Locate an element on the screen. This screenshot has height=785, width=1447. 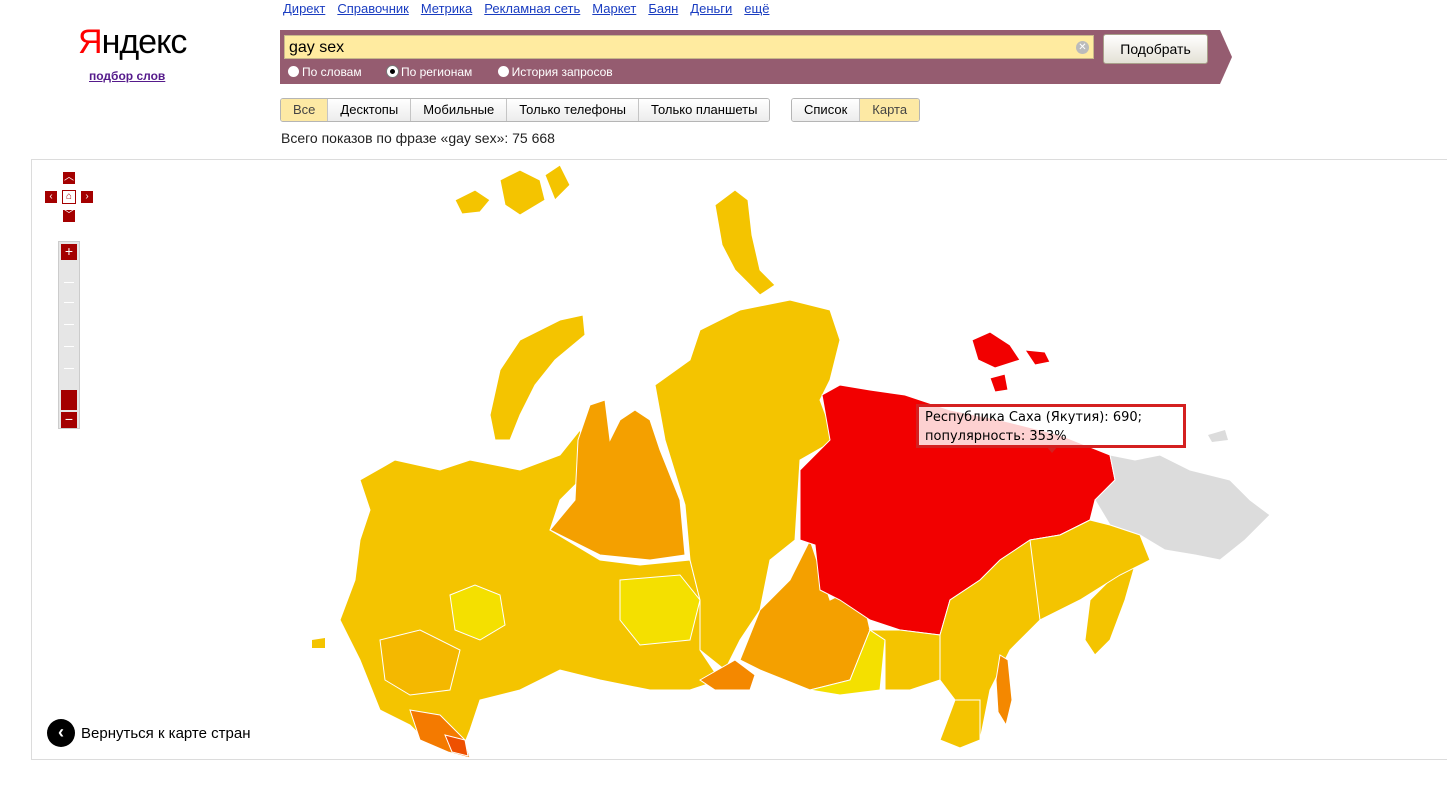
region-kola is located at coordinates (537, 377).